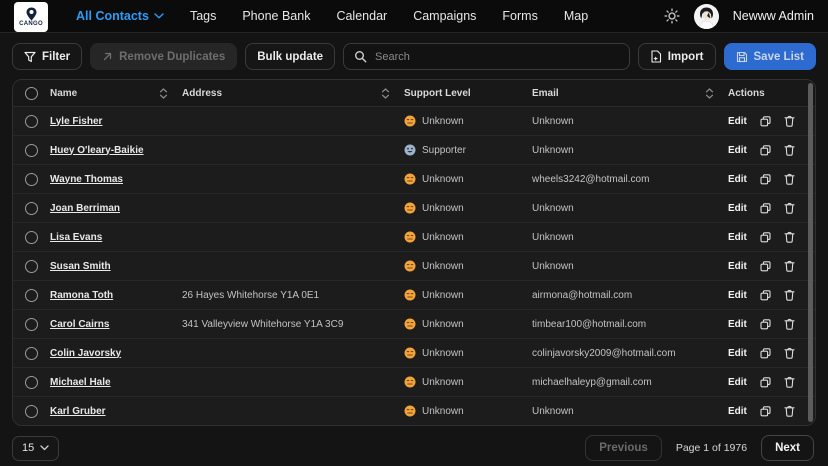 The width and height of the screenshot is (828, 466). What do you see at coordinates (86, 179) in the screenshot?
I see `contact-name-link: Wayne Thomas` at bounding box center [86, 179].